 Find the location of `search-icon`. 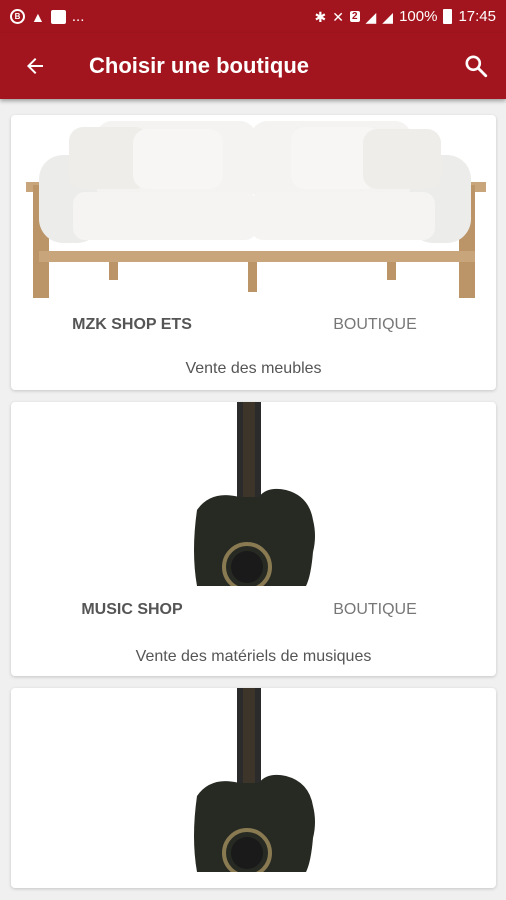

search-icon is located at coordinates (476, 66).